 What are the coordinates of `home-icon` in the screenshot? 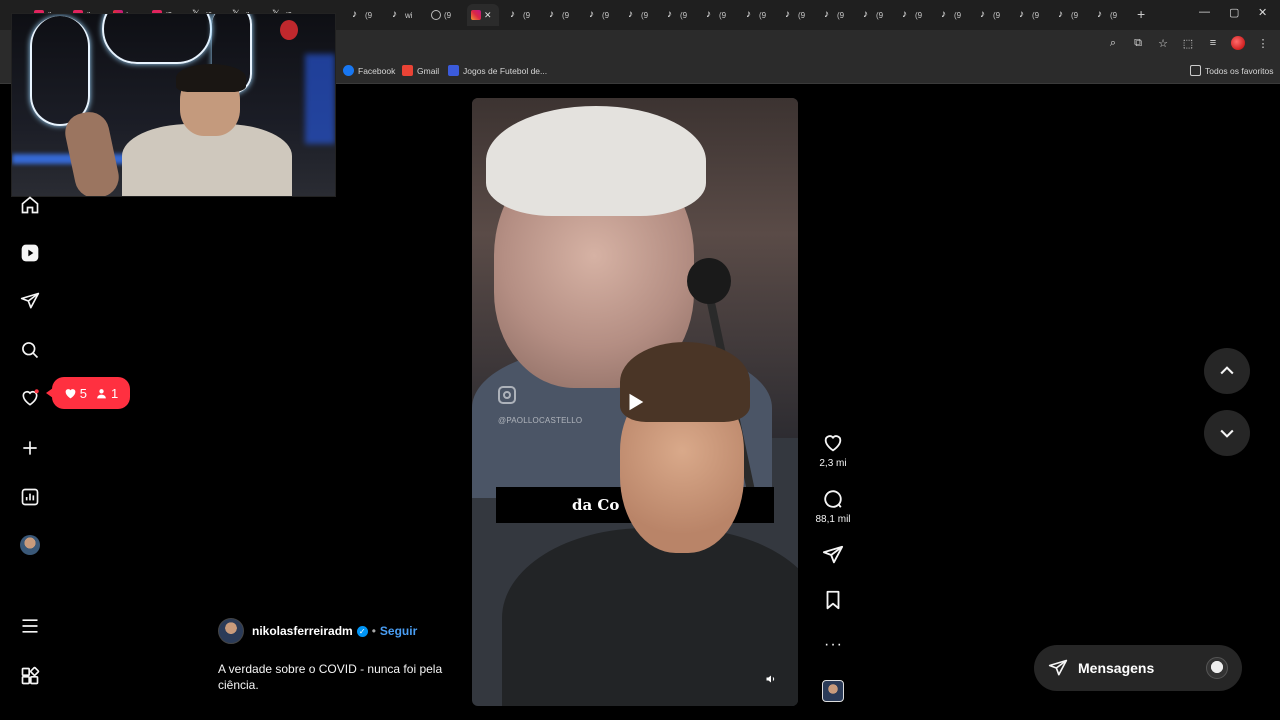 It's located at (30, 205).